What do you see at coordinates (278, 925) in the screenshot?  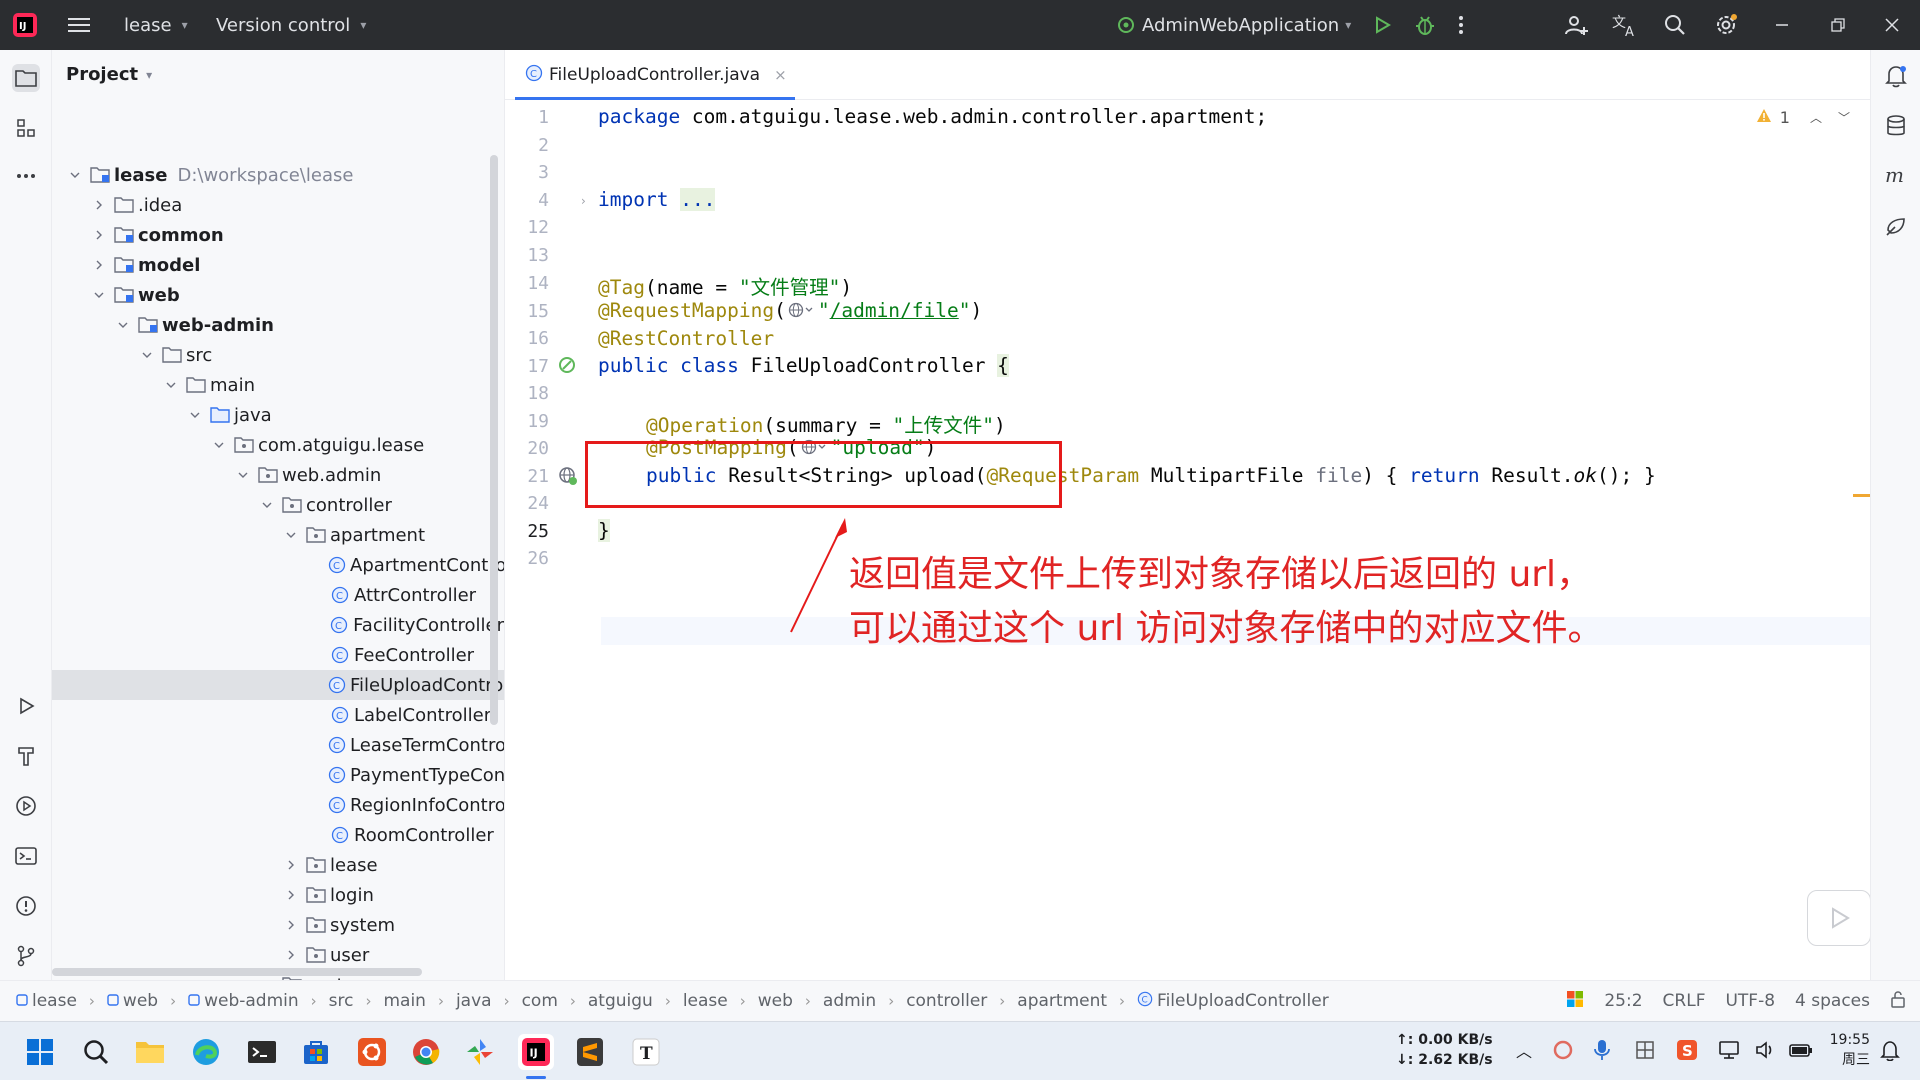 I see `tree-item-system: system` at bounding box center [278, 925].